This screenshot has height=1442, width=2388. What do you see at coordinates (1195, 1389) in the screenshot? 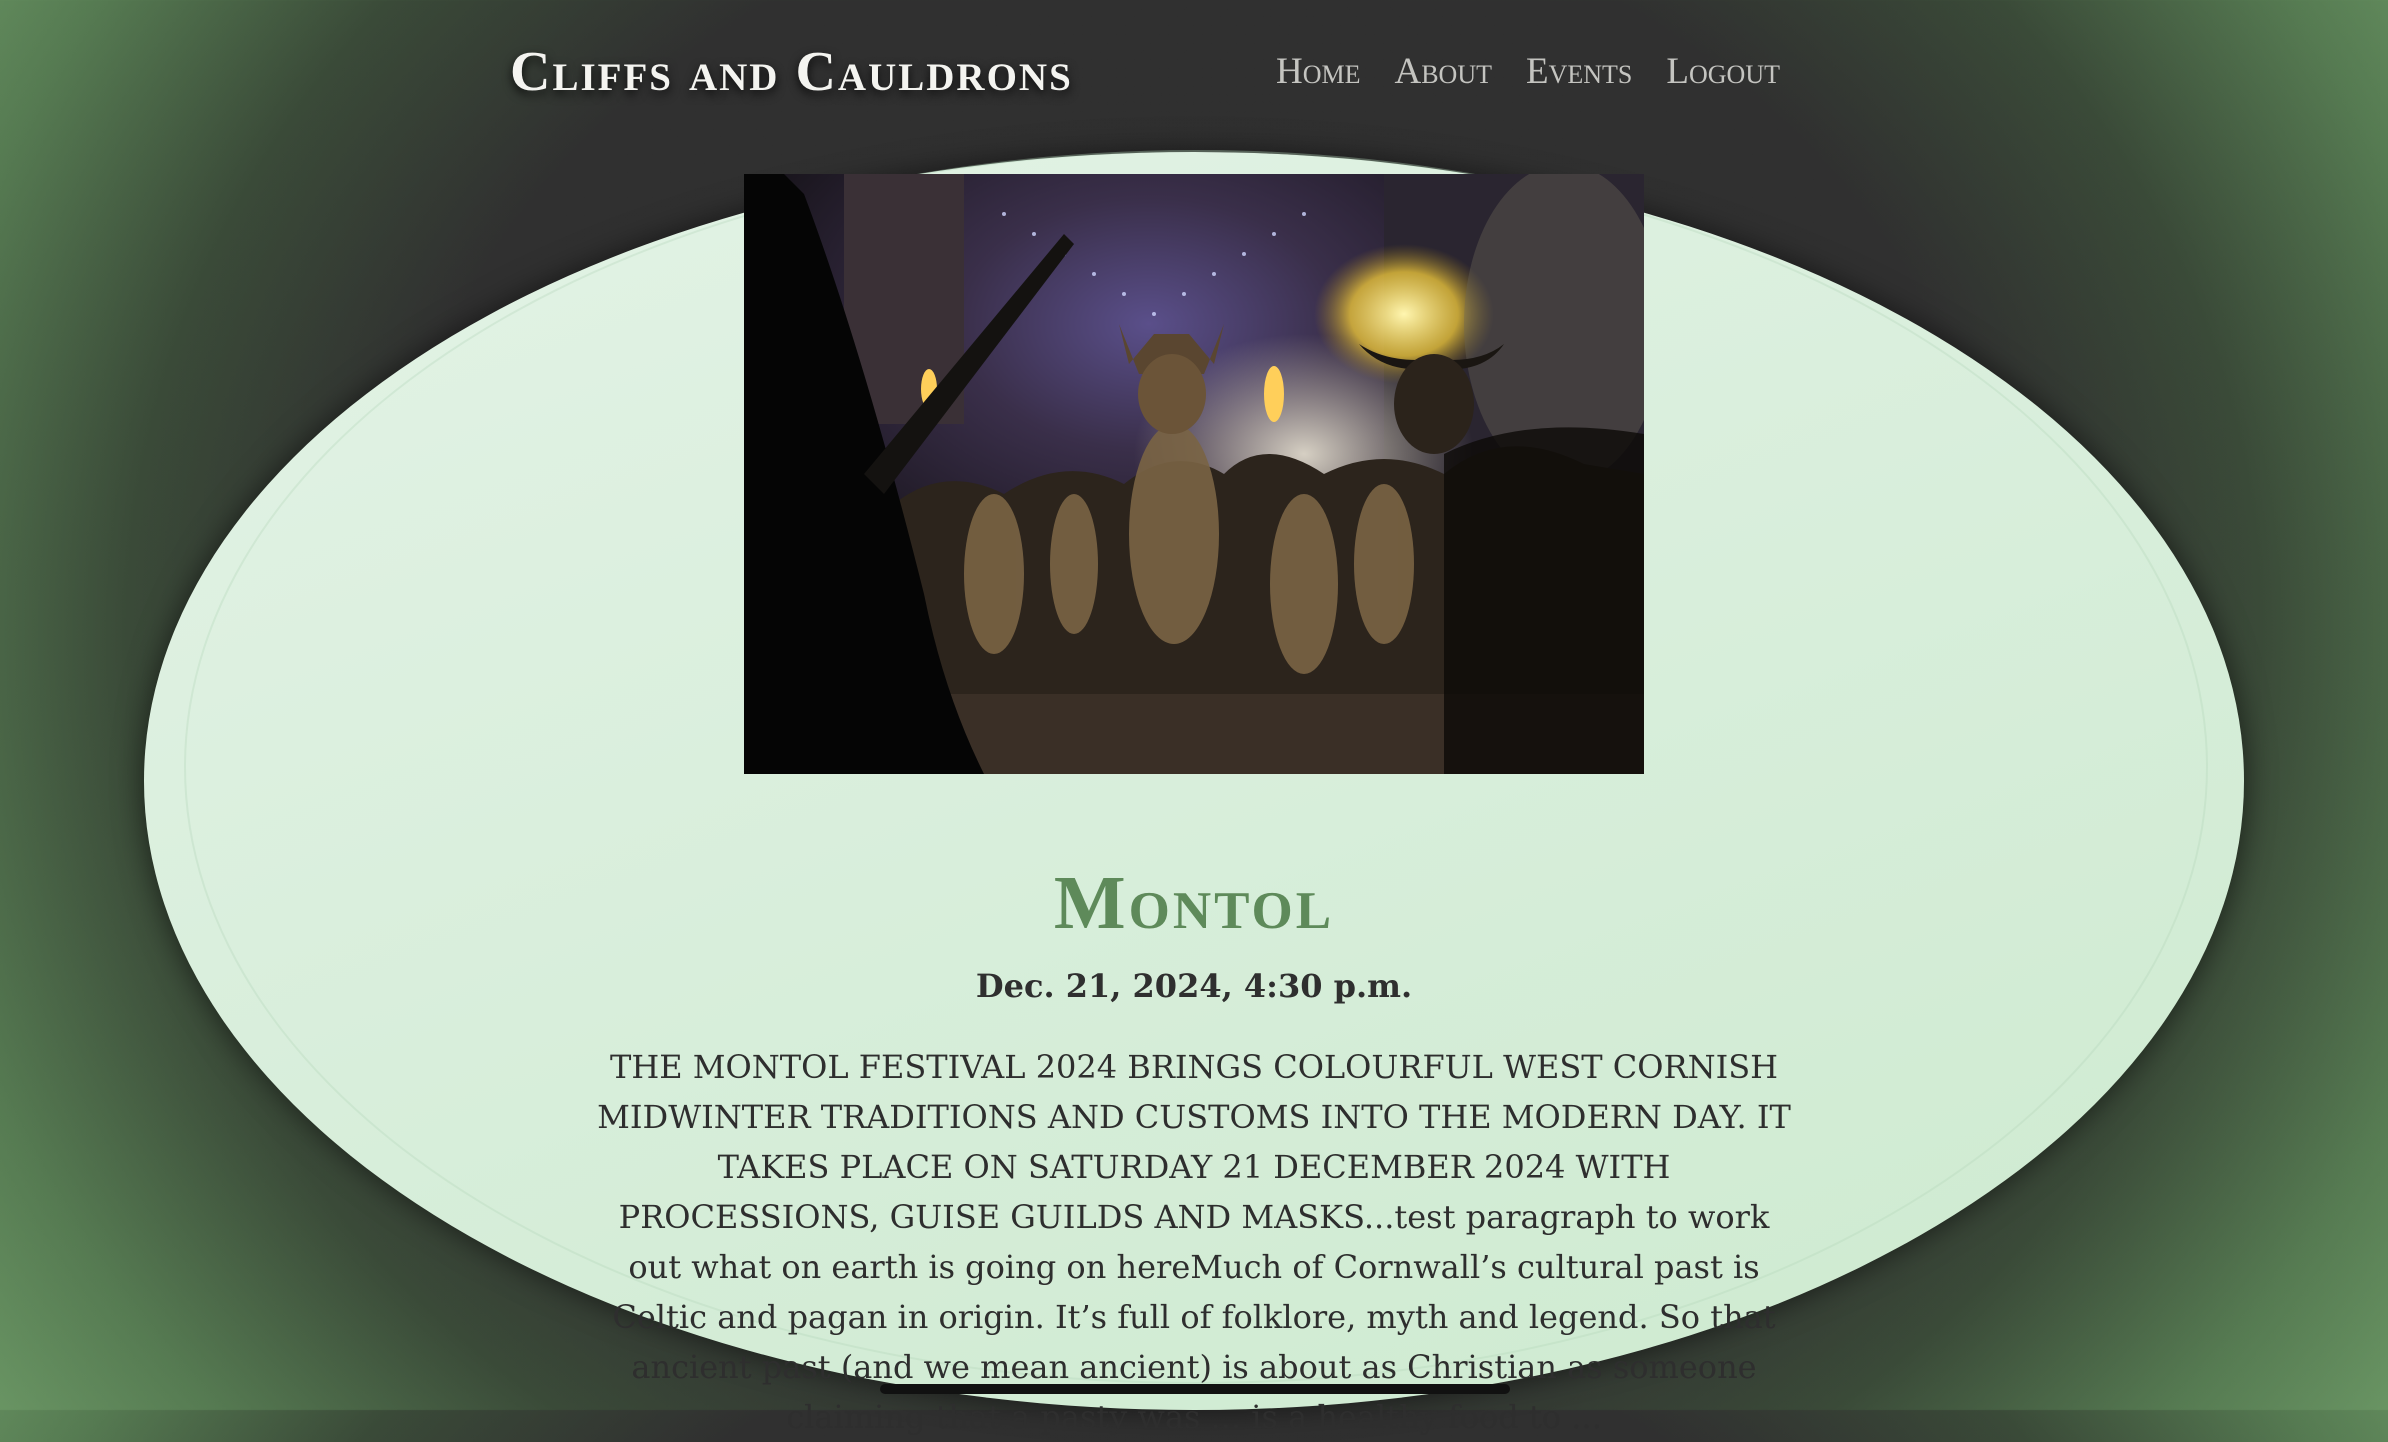
I see `horizontal-scrollbar` at bounding box center [1195, 1389].